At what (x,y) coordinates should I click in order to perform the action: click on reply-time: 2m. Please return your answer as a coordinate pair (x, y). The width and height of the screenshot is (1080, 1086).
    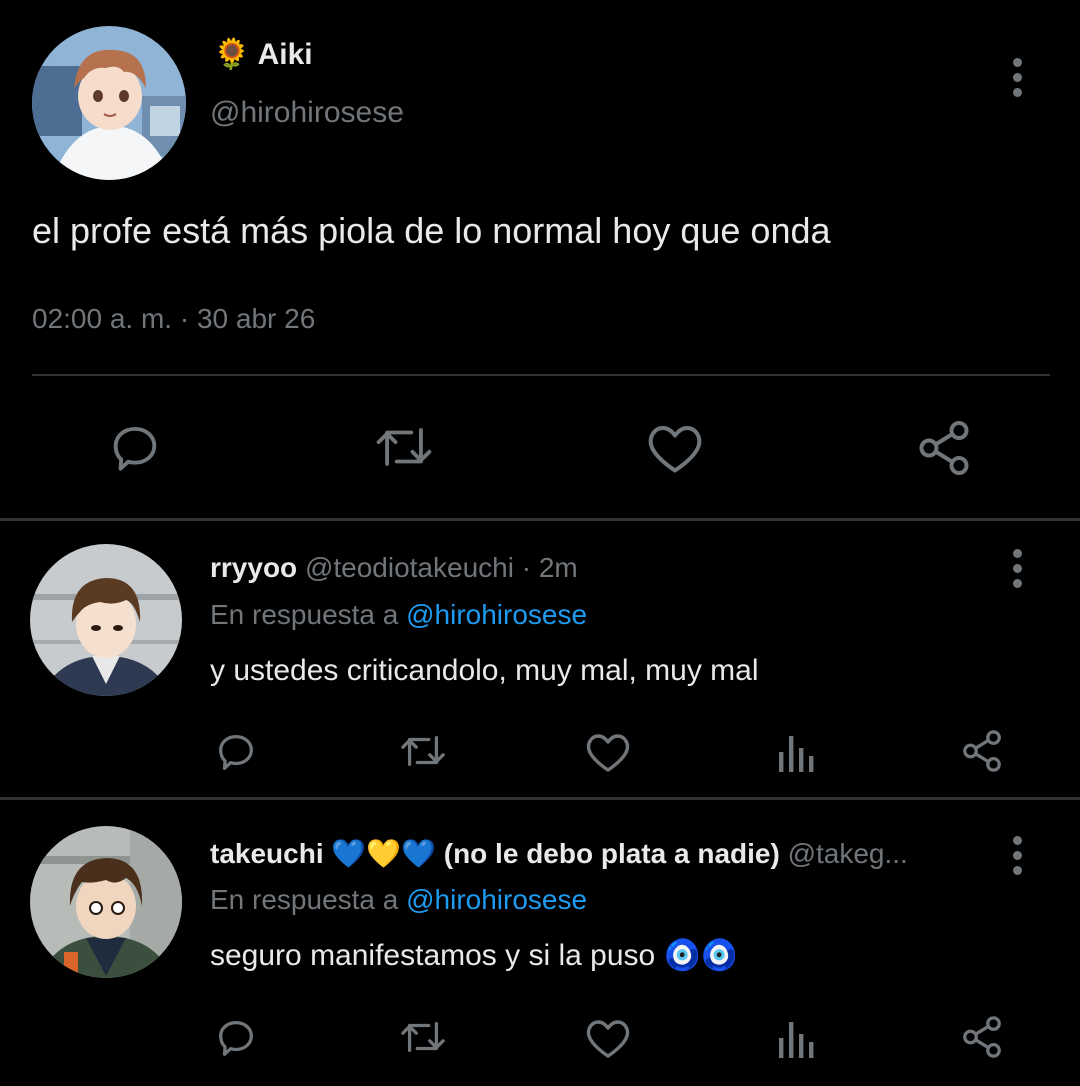
    Looking at the image, I should click on (558, 567).